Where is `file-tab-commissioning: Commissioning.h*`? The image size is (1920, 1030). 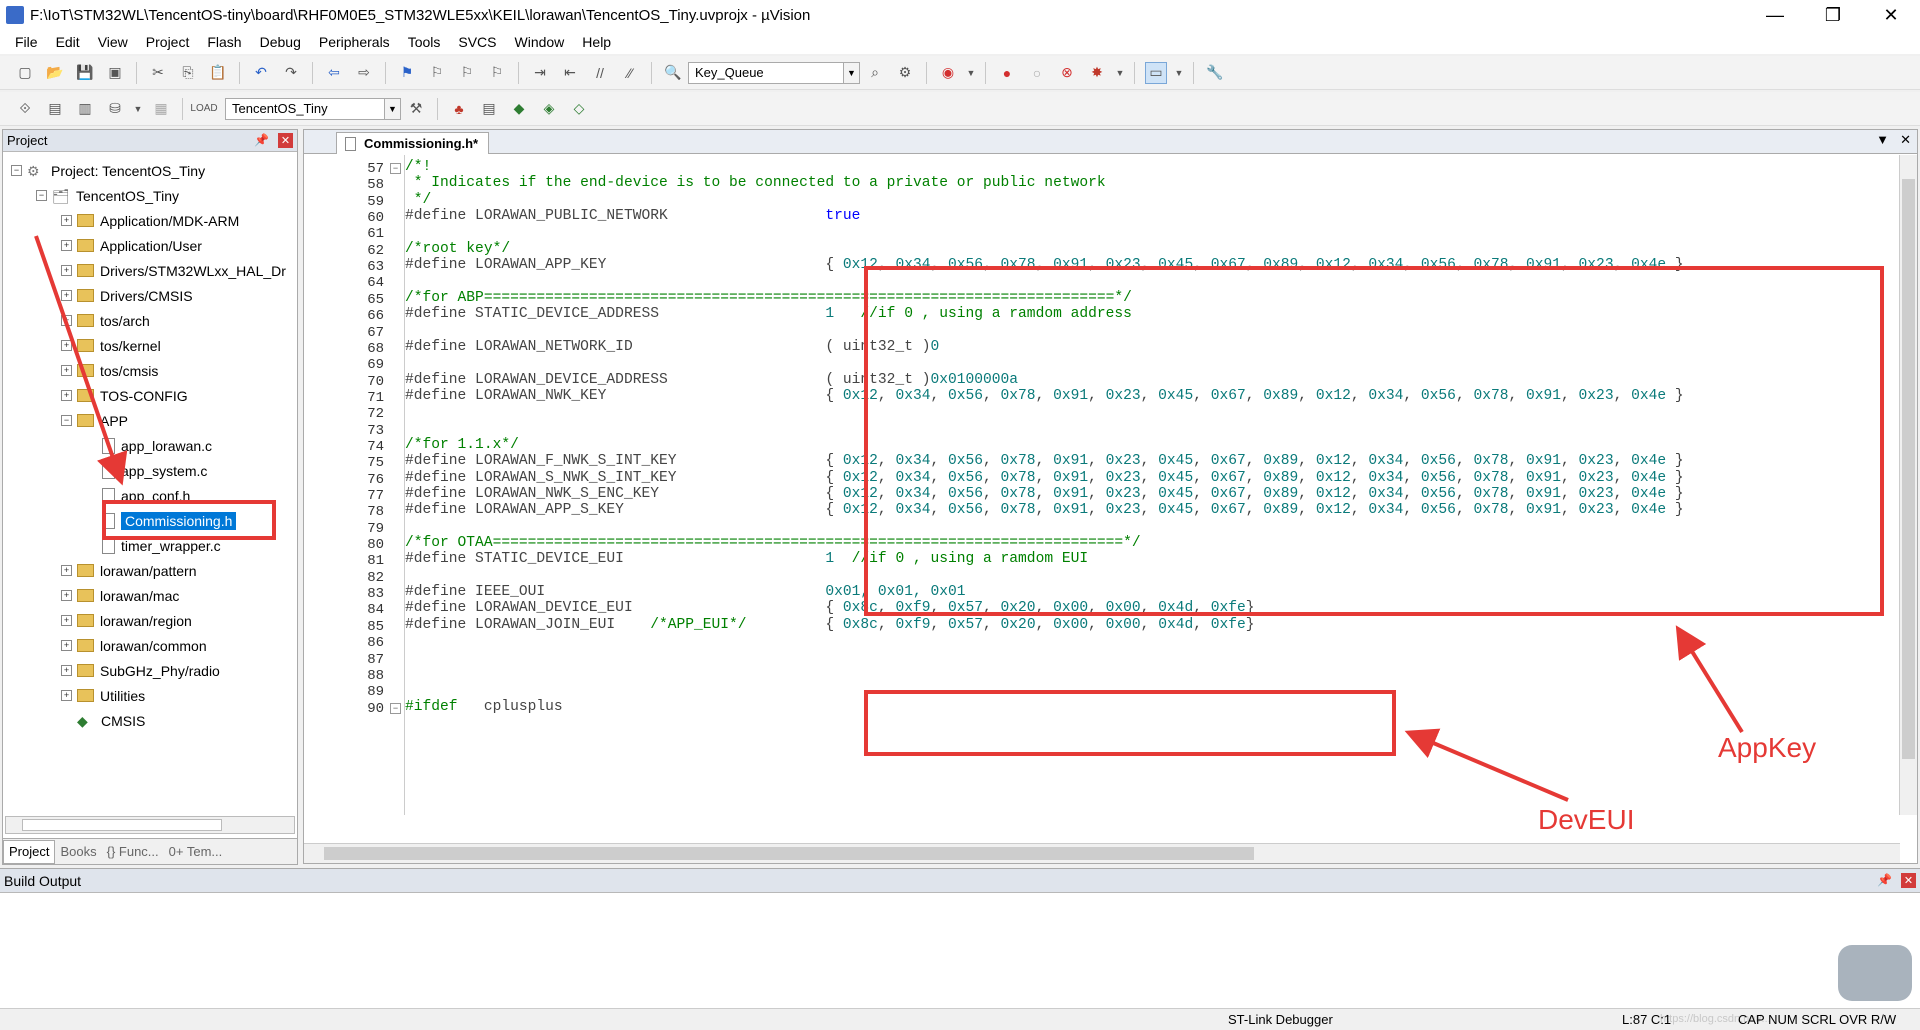 file-tab-commissioning: Commissioning.h* is located at coordinates (413, 143).